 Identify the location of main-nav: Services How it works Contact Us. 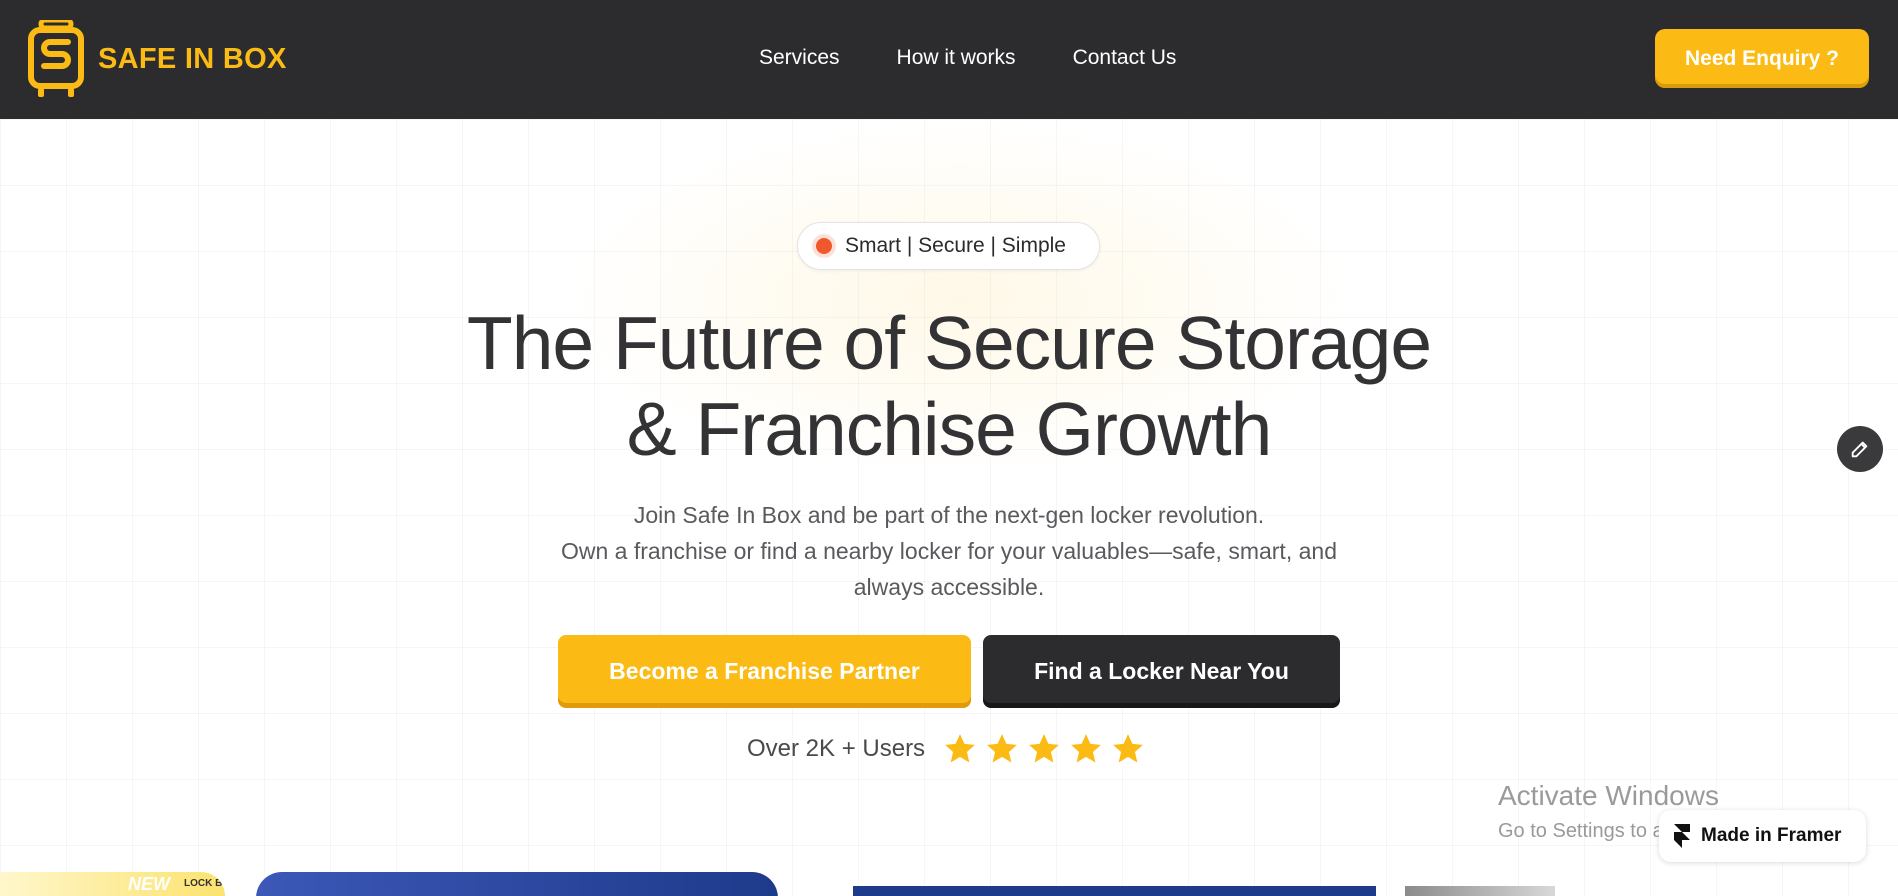
(967, 58).